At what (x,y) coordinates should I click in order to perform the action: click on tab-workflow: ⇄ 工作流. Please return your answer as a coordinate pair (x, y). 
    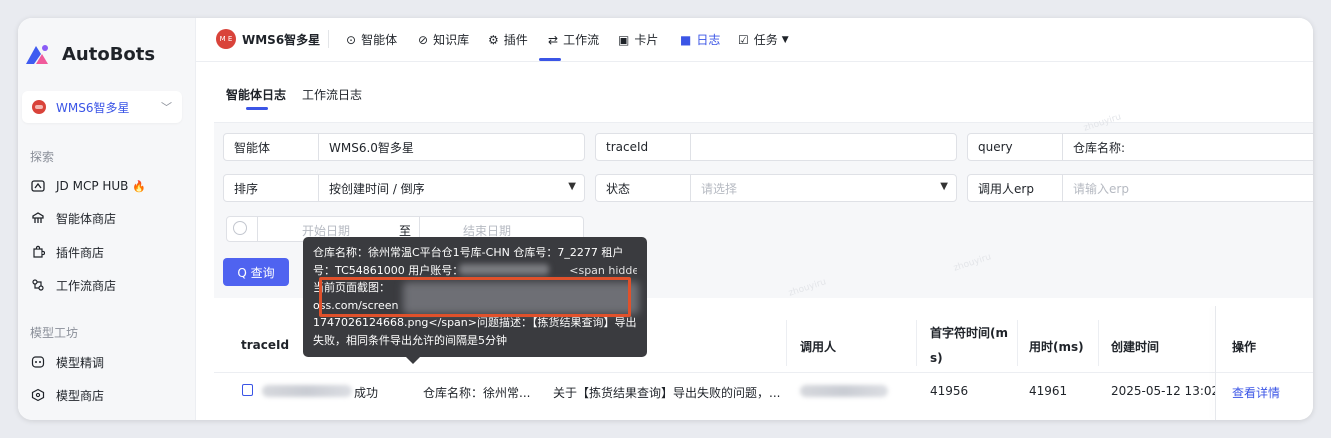
    Looking at the image, I should click on (573, 39).